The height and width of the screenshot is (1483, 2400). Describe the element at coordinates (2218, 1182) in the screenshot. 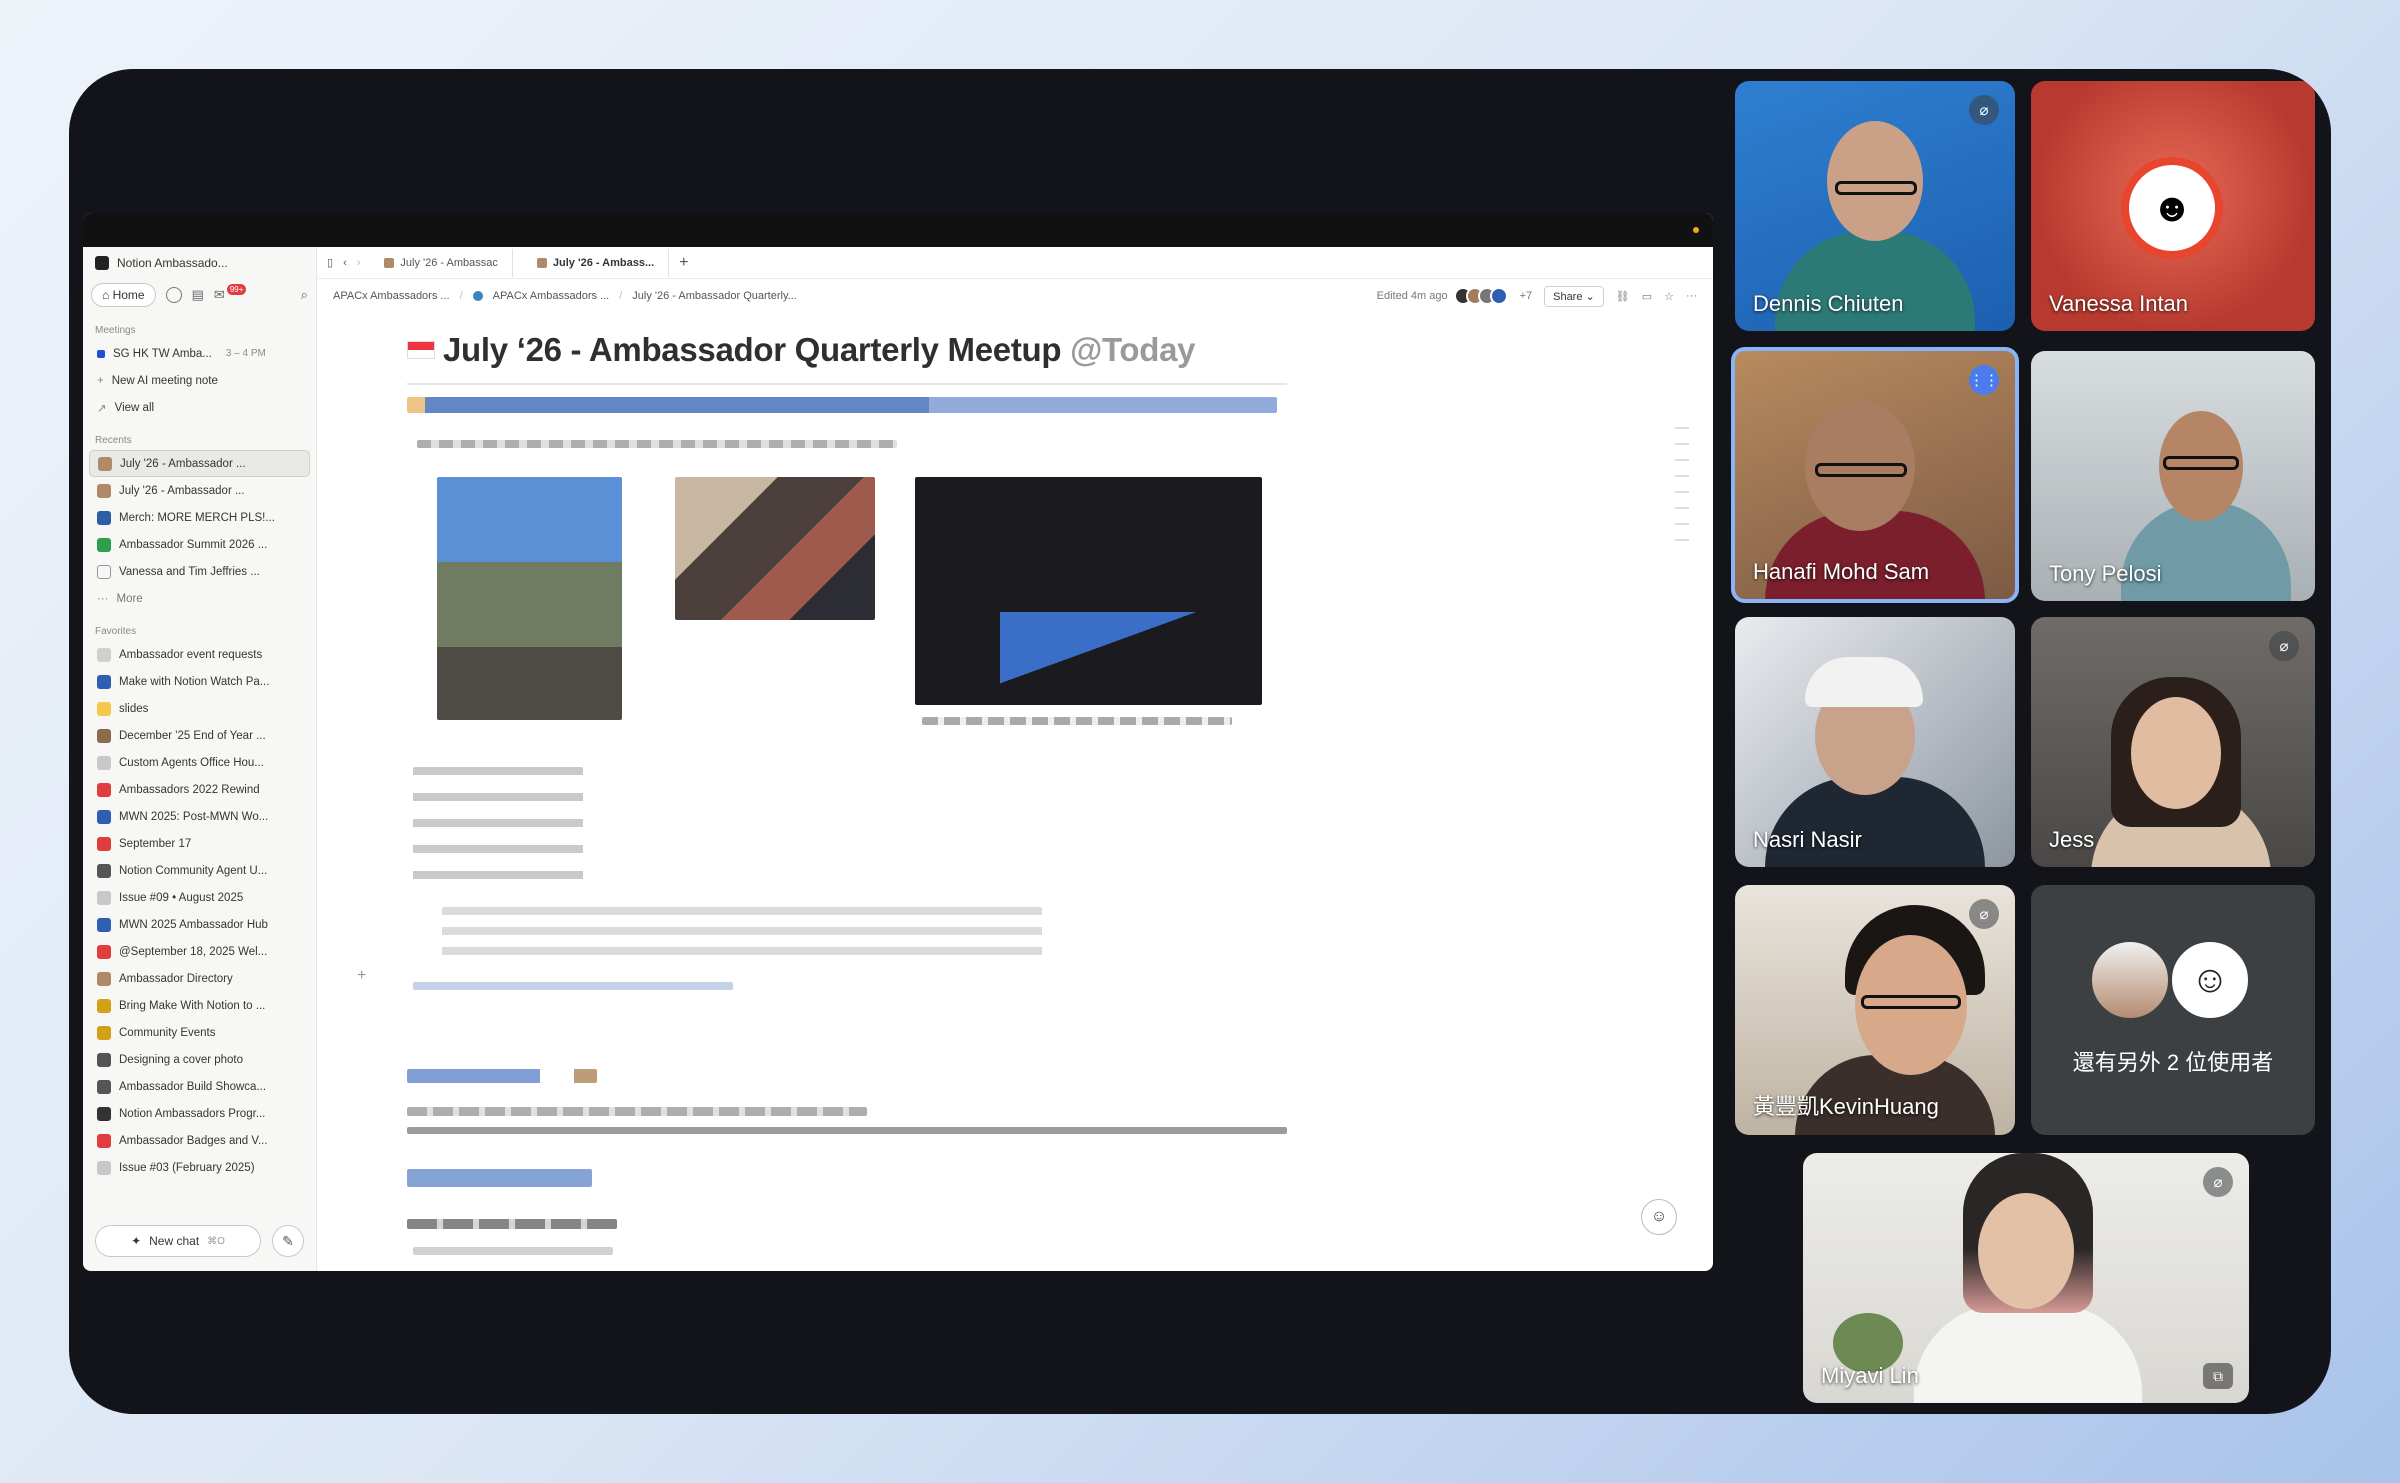

I see `mic-off-icon: ⌀` at that location.